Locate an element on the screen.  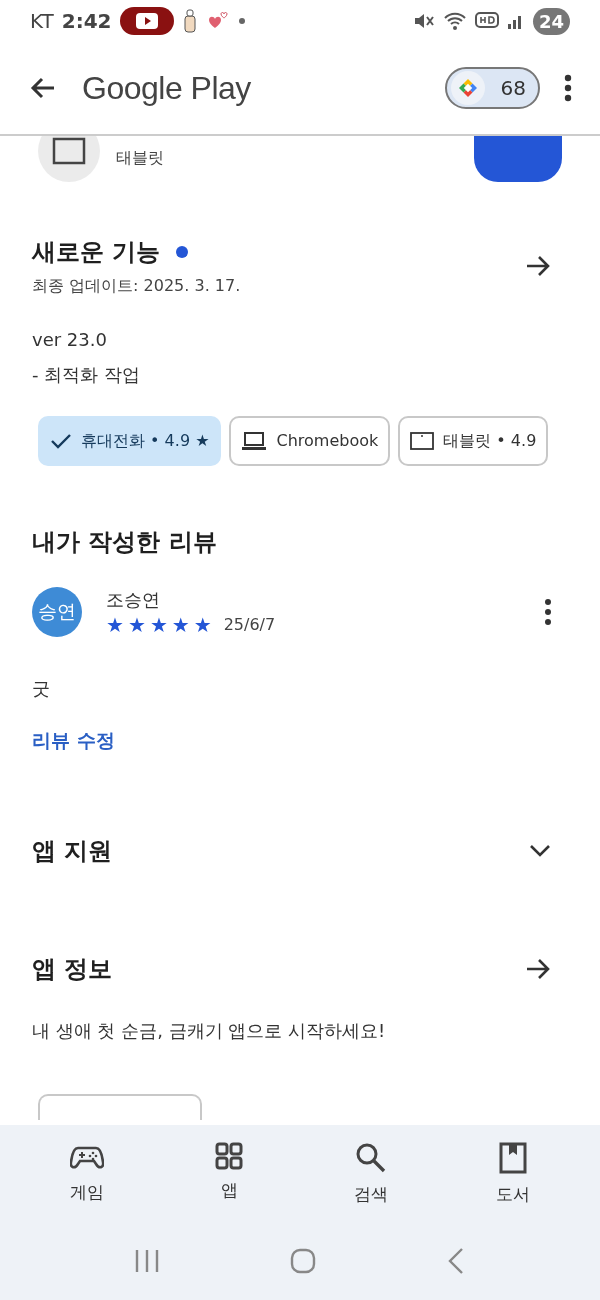
app-description: 내 생애 첫 순금, 금캐기 앱으로 시작하세요! is located at coordinates (209, 1030).